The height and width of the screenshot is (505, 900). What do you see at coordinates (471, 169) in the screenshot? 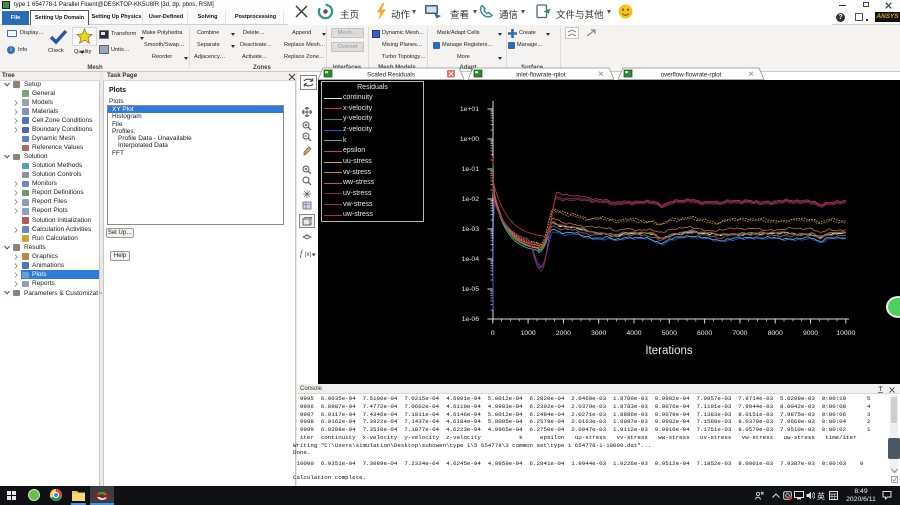
I see `svg-text: 1e-01` at bounding box center [471, 169].